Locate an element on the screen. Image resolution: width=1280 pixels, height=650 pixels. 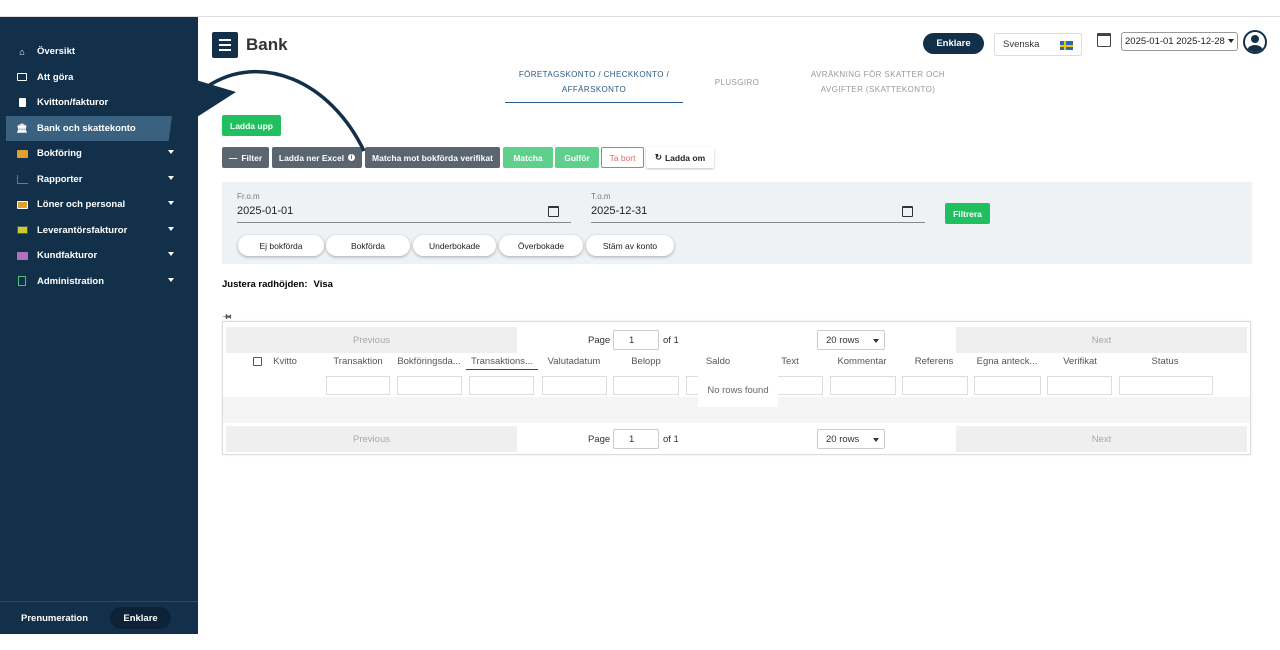
sidebar-item-label: Rapporter is located at coordinates (60, 179).